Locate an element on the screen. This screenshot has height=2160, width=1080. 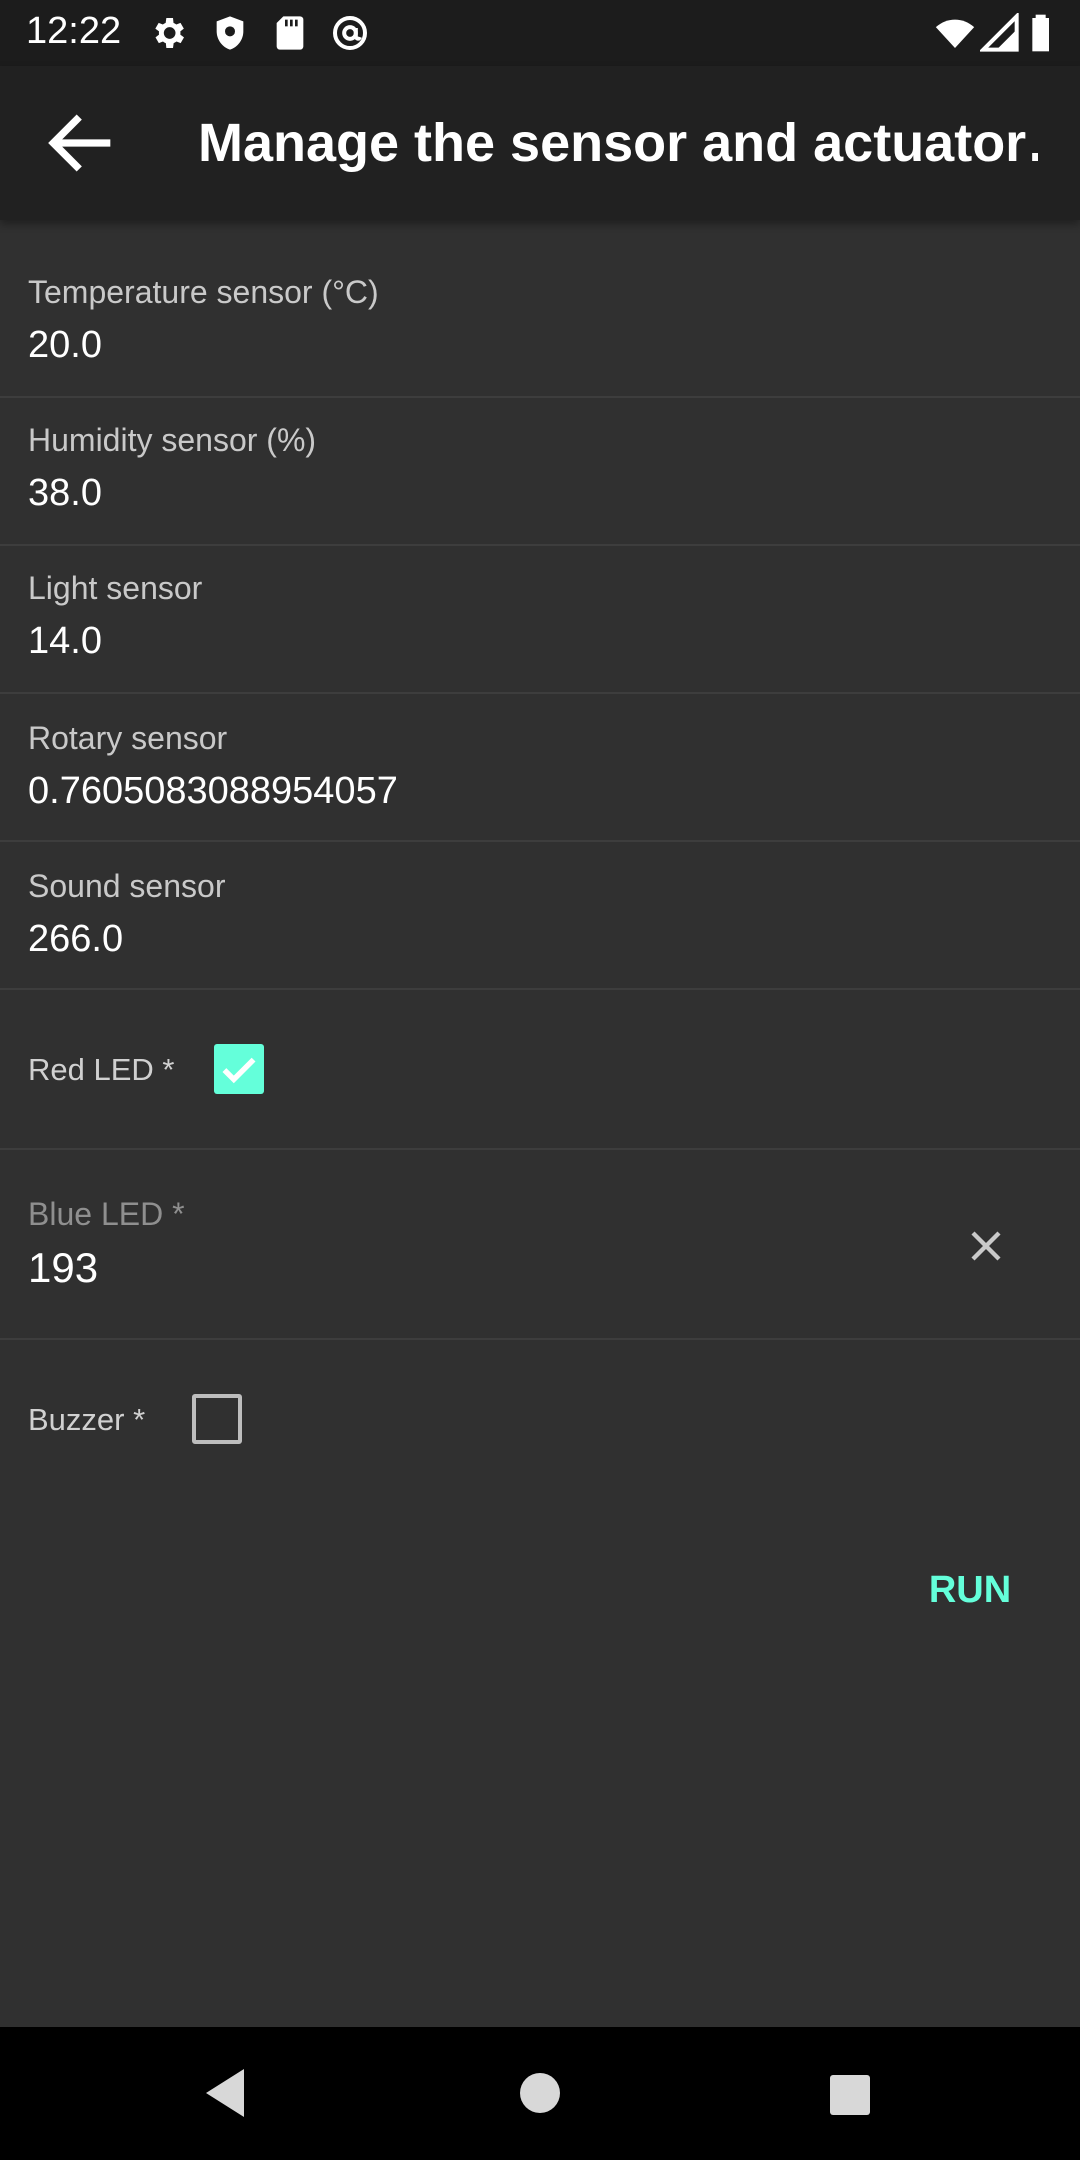
sound-sensor-label: Sound sensor is located at coordinates (127, 886).